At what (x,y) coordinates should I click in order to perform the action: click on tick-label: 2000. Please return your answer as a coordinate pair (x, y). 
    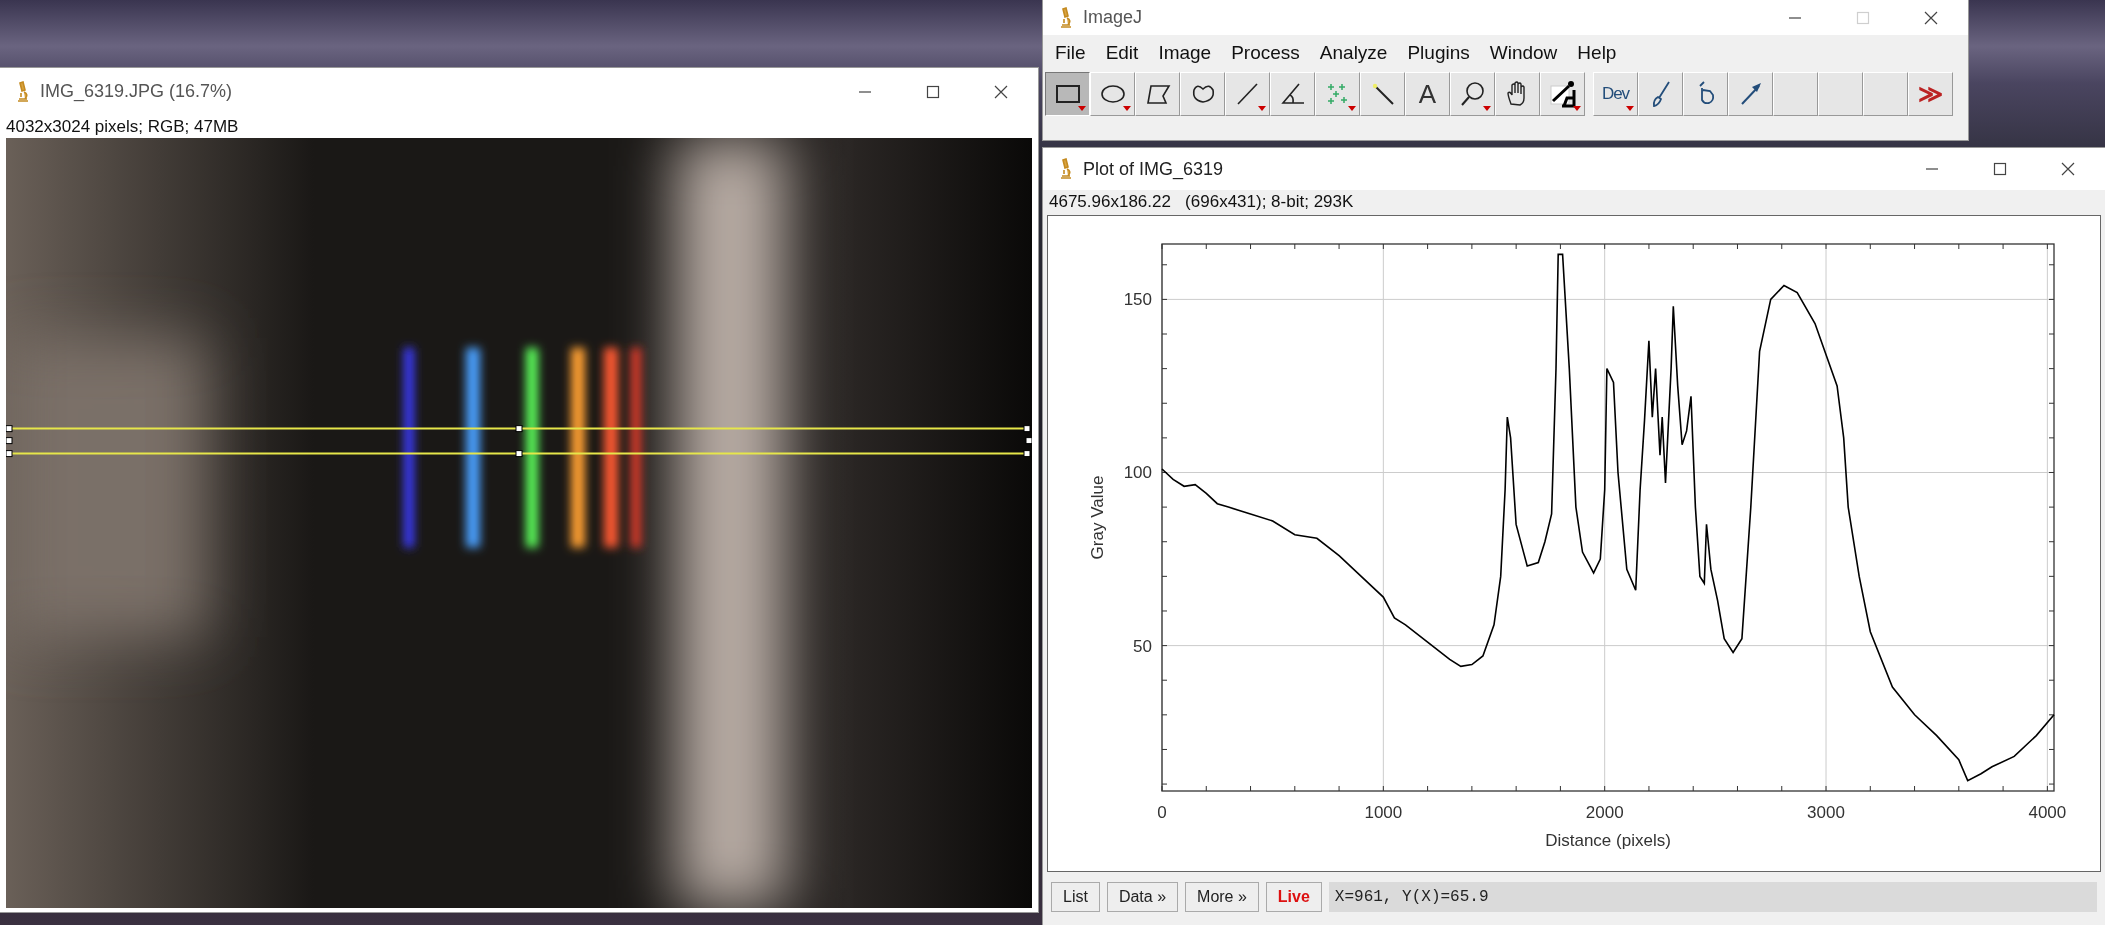
    Looking at the image, I should click on (1604, 812).